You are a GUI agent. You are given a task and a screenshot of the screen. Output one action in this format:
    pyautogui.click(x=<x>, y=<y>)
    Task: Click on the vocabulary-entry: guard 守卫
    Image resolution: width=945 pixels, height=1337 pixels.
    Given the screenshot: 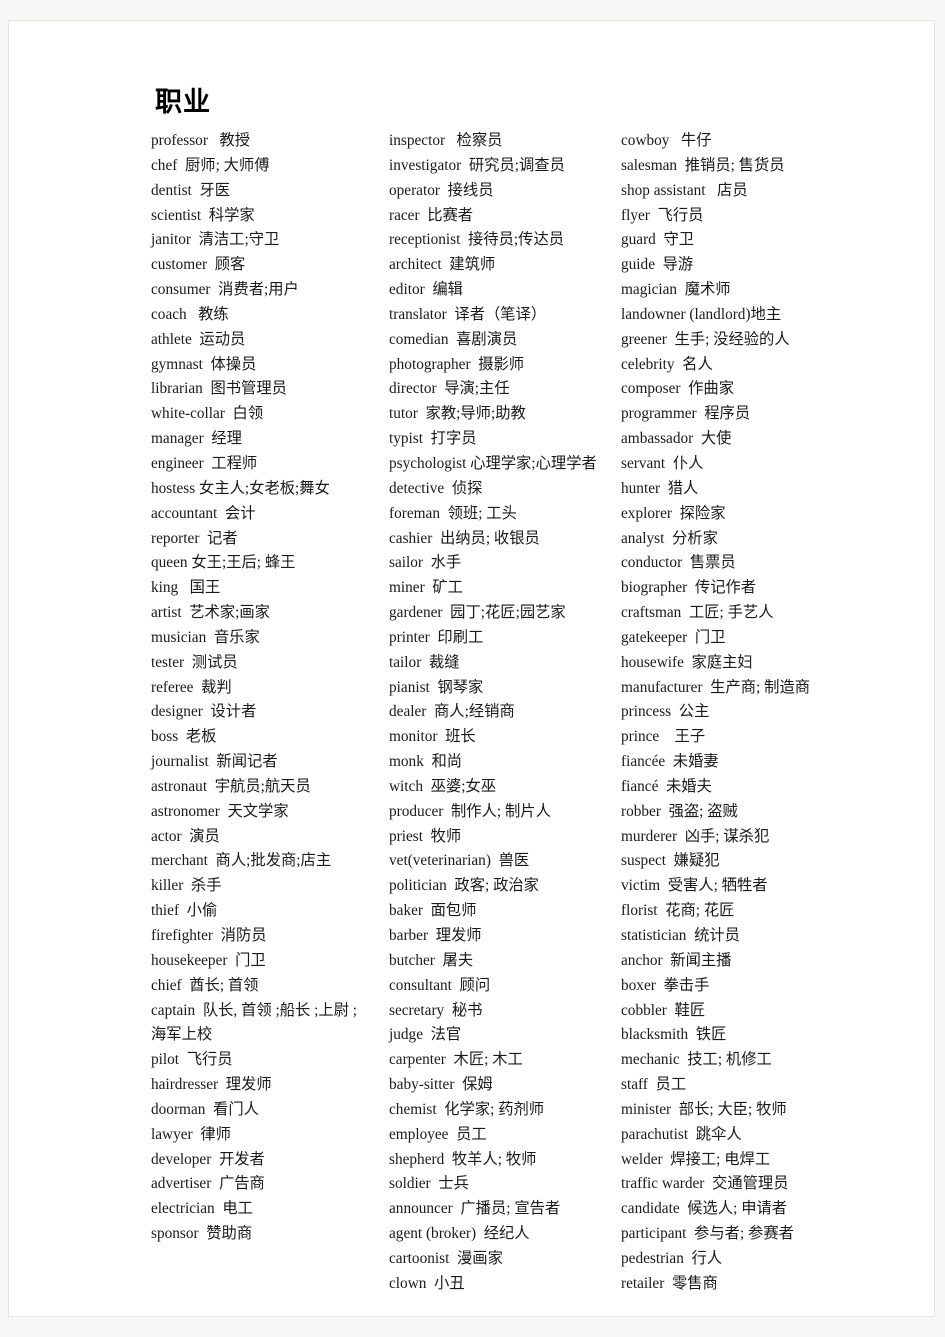 What is the action you would take?
    pyautogui.click(x=658, y=240)
    